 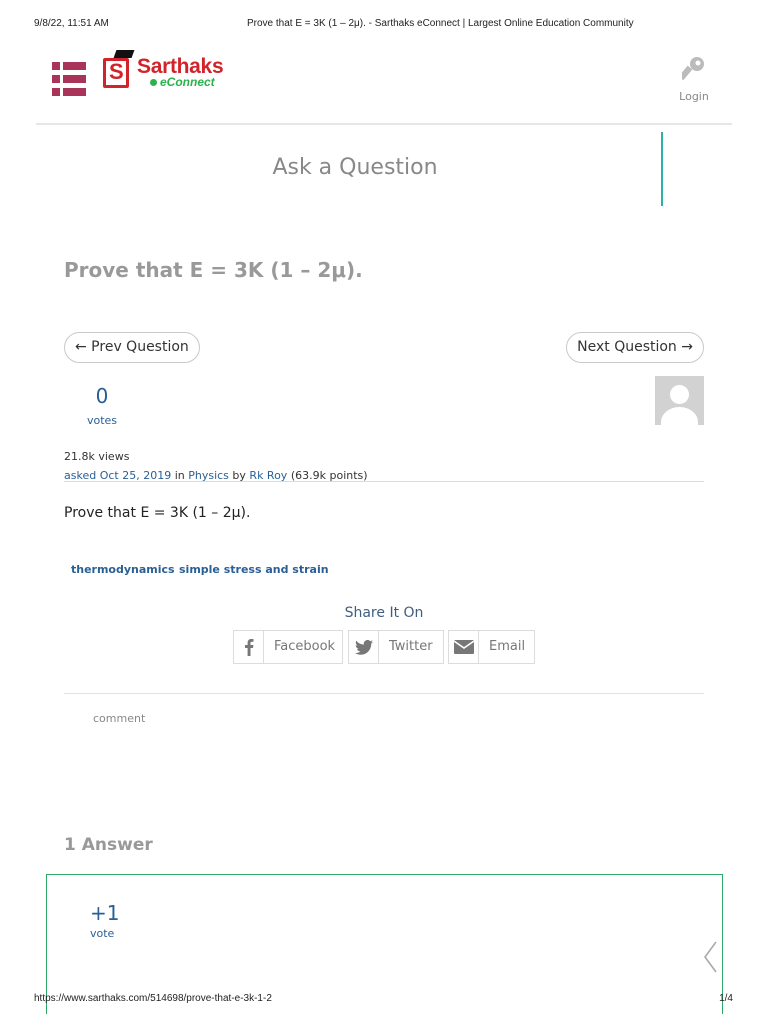 What do you see at coordinates (71, 23) in the screenshot?
I see `print-datetime: 9/8/22, 11:51 AM` at bounding box center [71, 23].